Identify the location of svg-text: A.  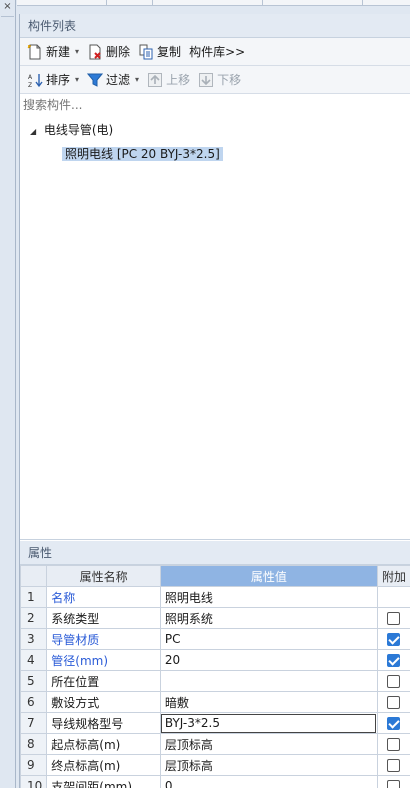
(30, 77).